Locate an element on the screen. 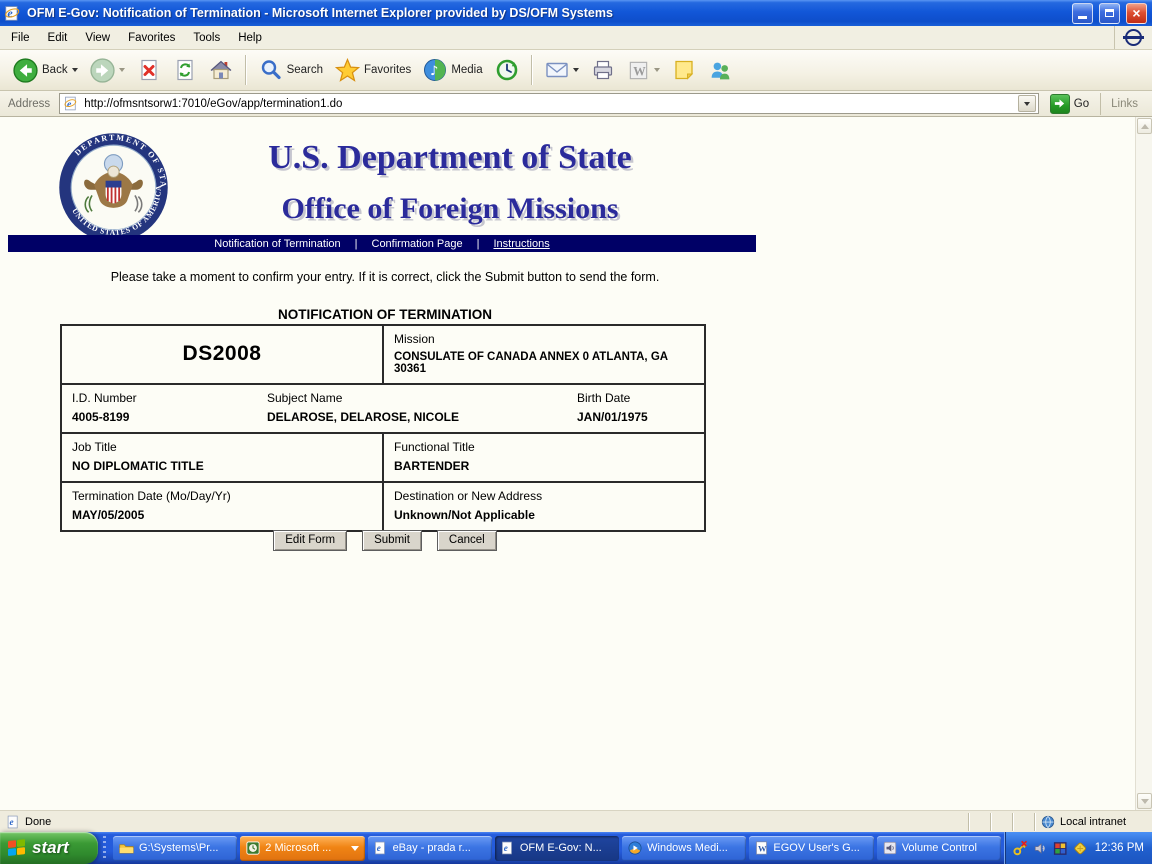 The height and width of the screenshot is (864, 1152). discuss-button is located at coordinates (684, 70).